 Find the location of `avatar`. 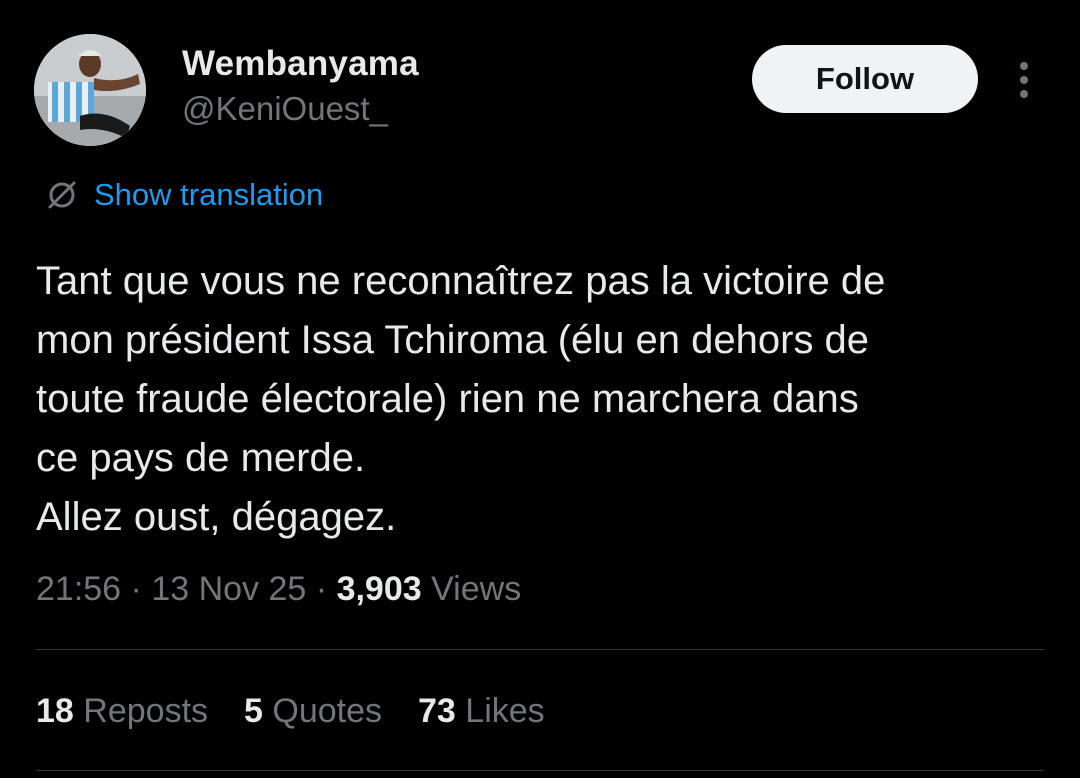

avatar is located at coordinates (90, 90).